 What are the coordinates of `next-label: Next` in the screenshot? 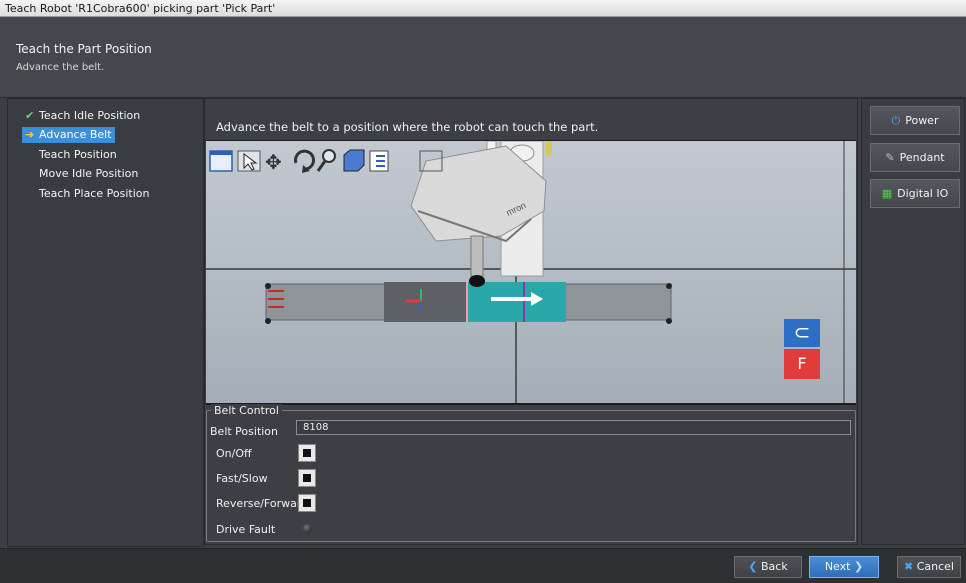 It's located at (837, 566).